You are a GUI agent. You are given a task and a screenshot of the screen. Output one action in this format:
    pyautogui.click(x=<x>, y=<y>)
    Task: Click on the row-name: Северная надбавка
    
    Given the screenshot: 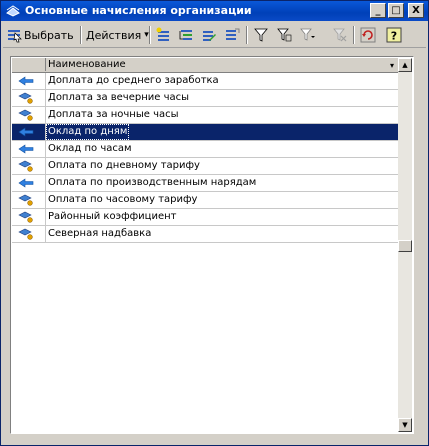 What is the action you would take?
    pyautogui.click(x=100, y=233)
    